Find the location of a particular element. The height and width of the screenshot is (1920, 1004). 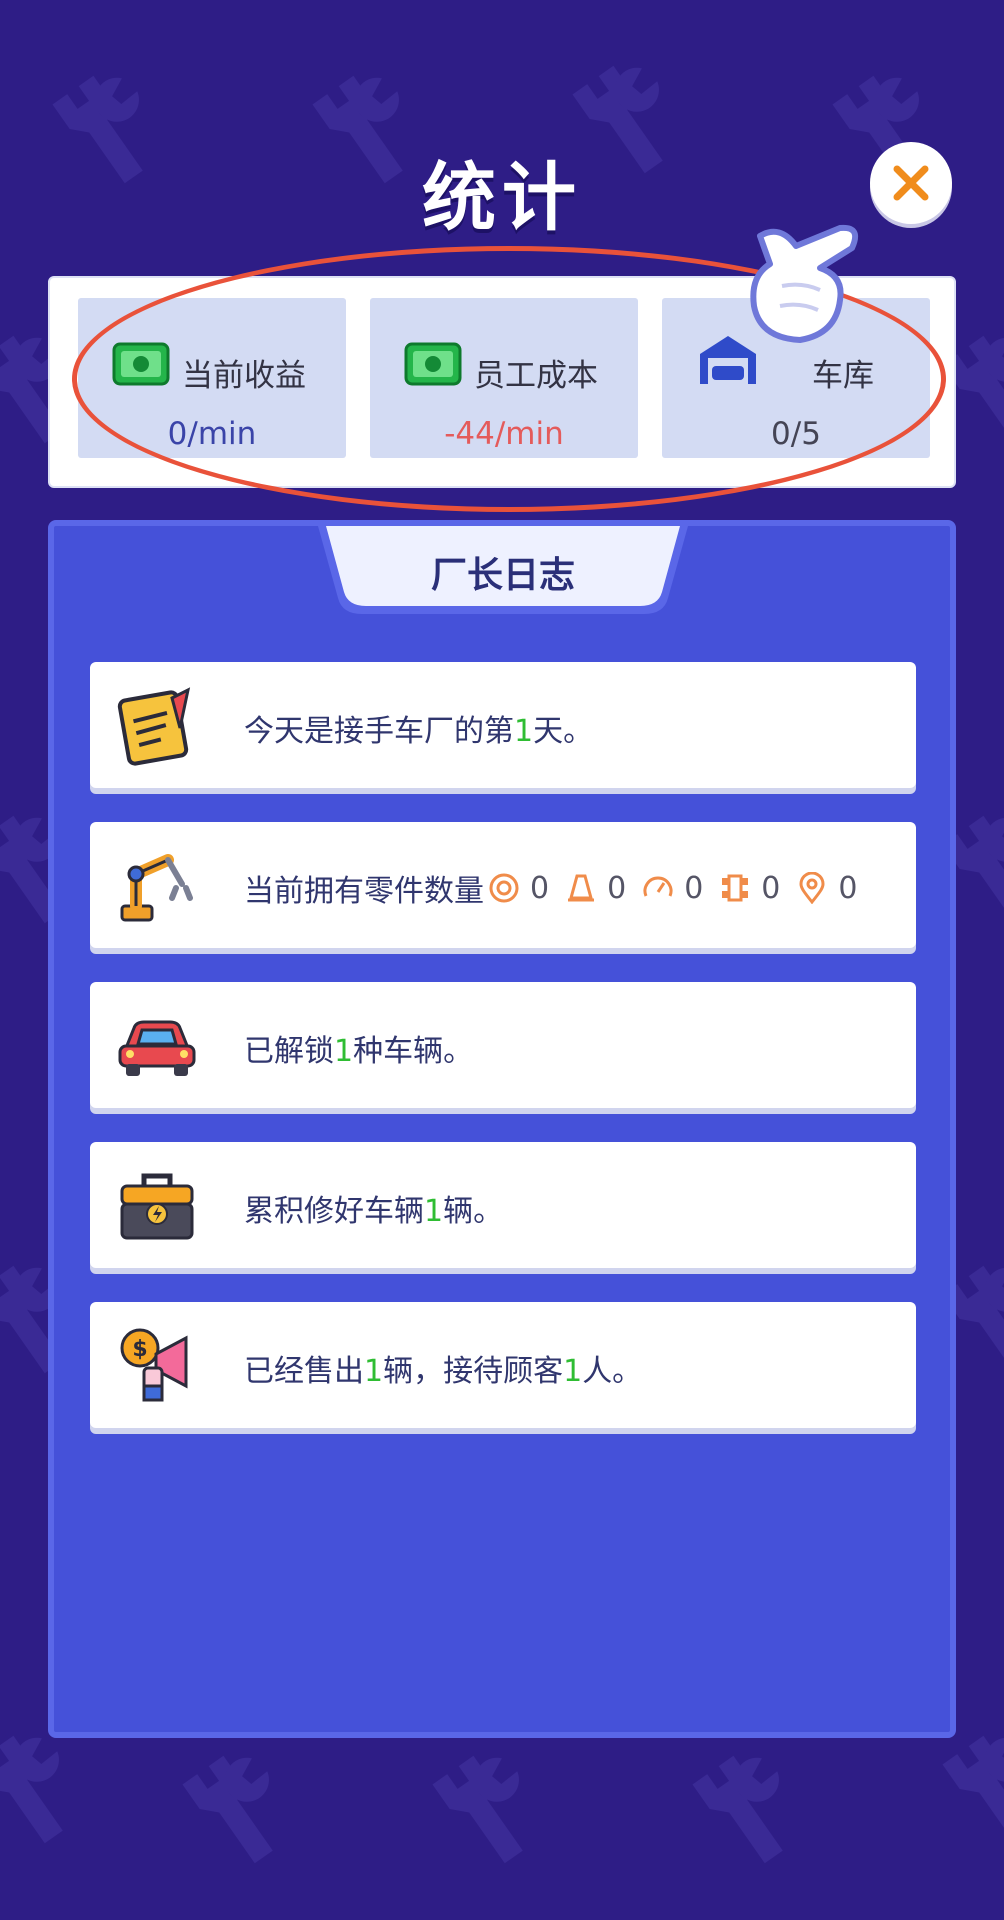

log-entry-unlocked: 已解锁1种车辆。 is located at coordinates (503, 1045).